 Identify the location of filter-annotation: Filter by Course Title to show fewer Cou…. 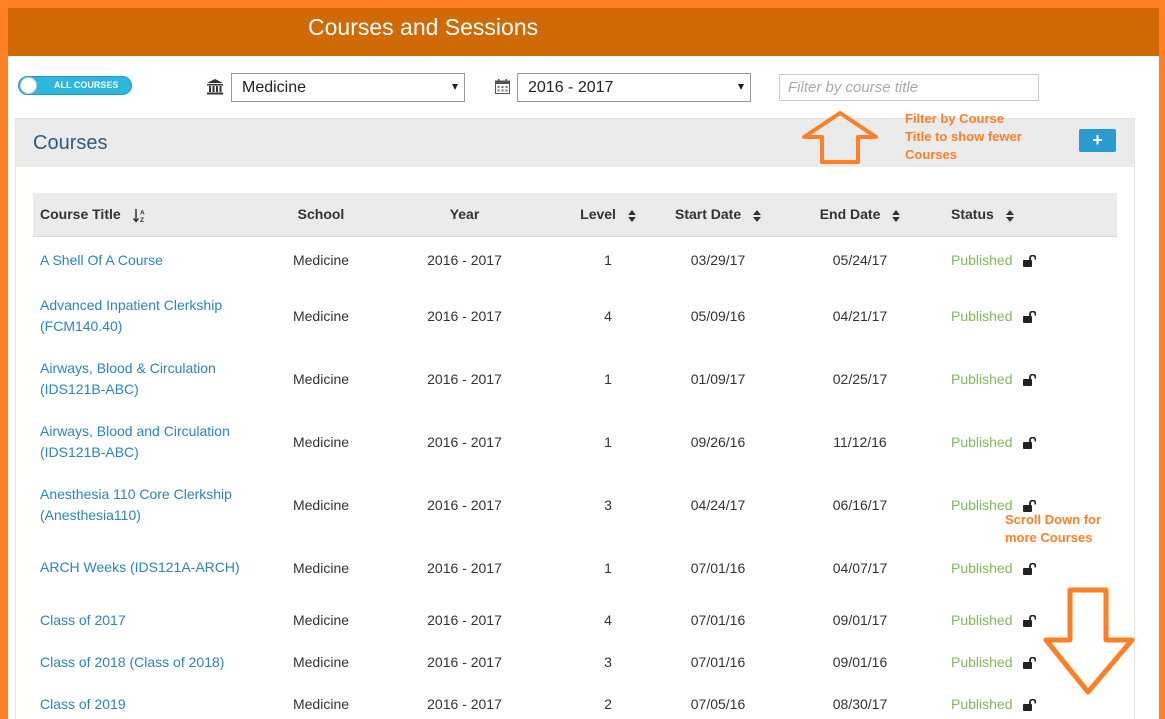
(963, 137).